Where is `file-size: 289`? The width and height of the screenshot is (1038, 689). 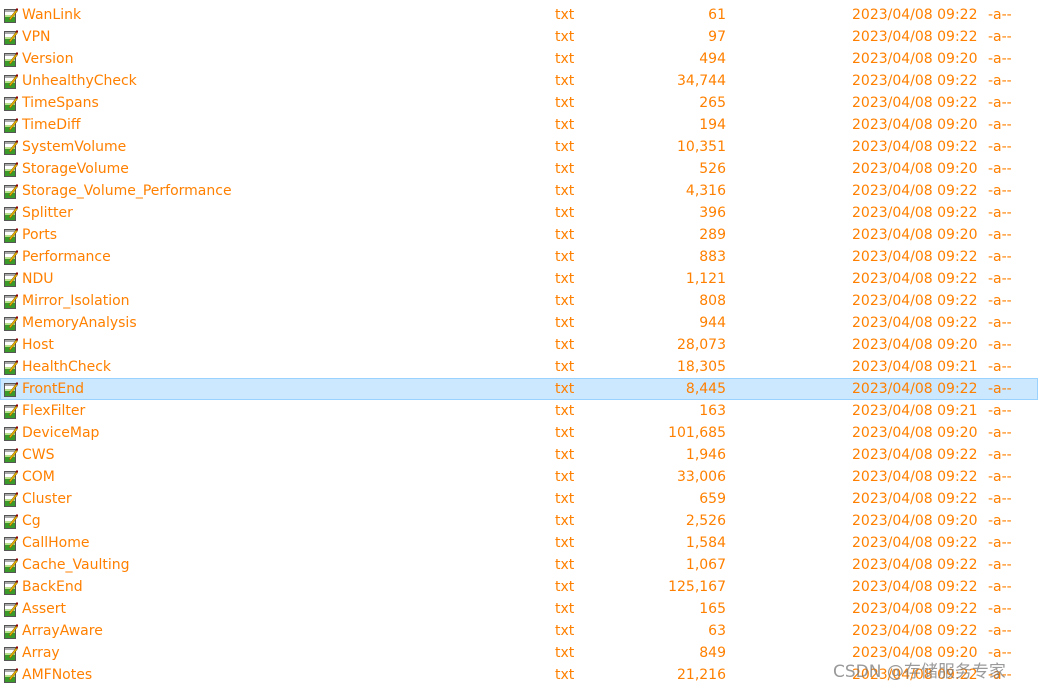 file-size: 289 is located at coordinates (712, 235).